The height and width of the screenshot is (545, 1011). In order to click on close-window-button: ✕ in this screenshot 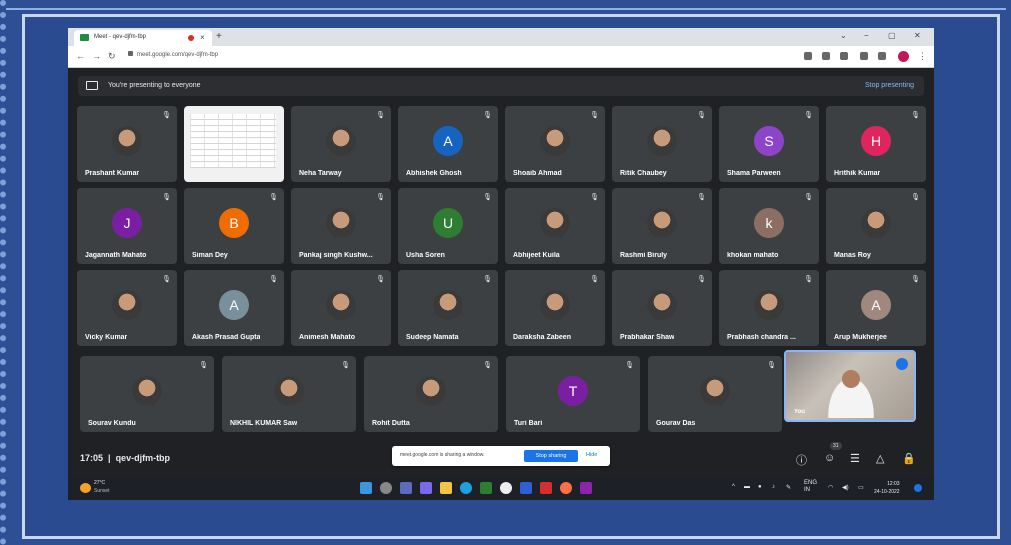, I will do `click(917, 35)`.